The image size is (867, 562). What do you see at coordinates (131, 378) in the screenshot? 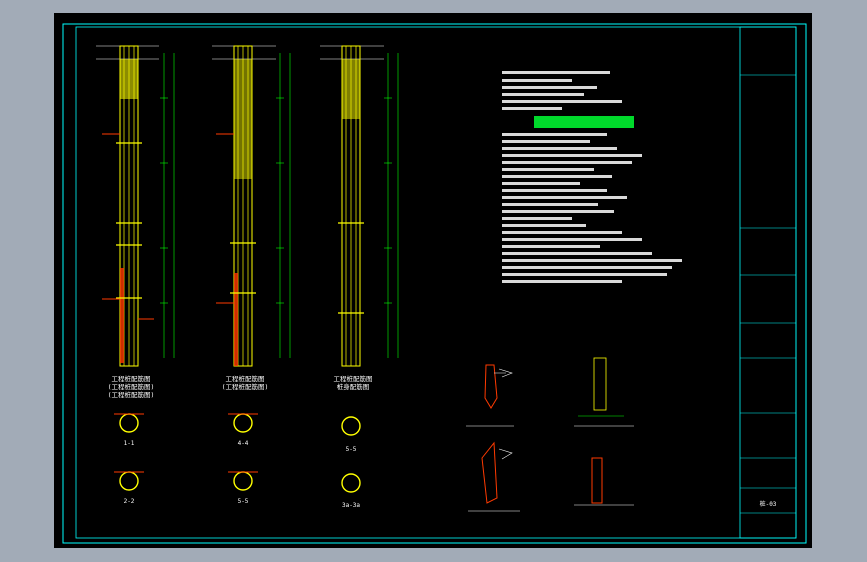
I see `pile-1-title: 工程桩配筋图` at bounding box center [131, 378].